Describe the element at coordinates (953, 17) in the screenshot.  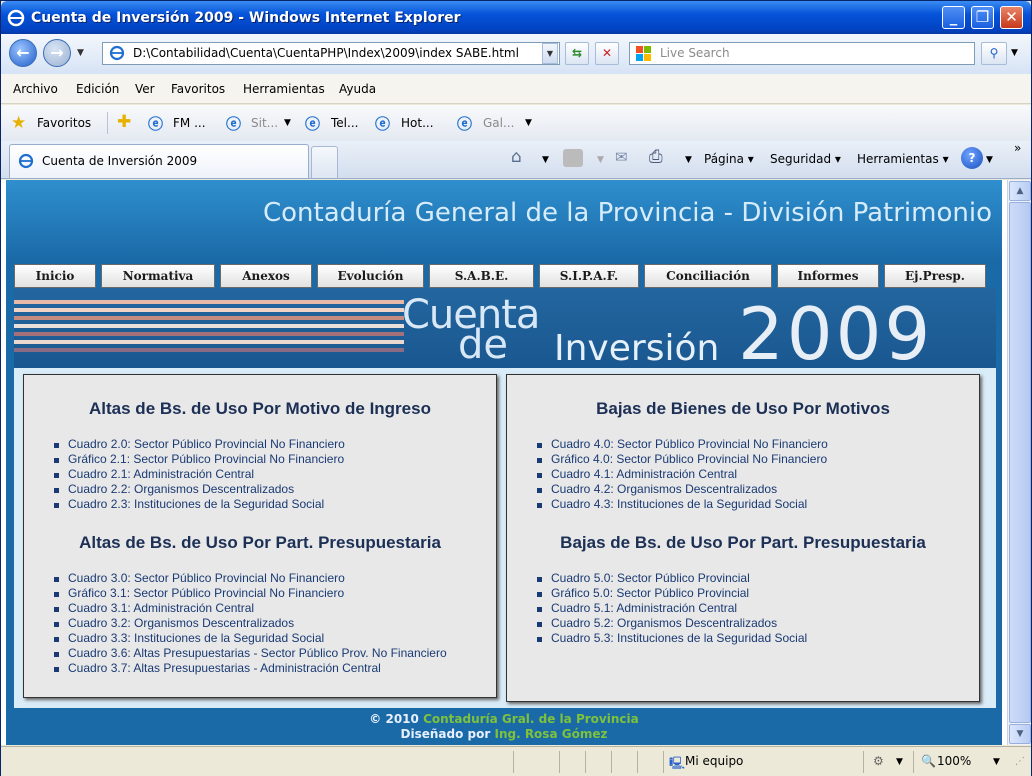
I see `minimize-button: _` at that location.